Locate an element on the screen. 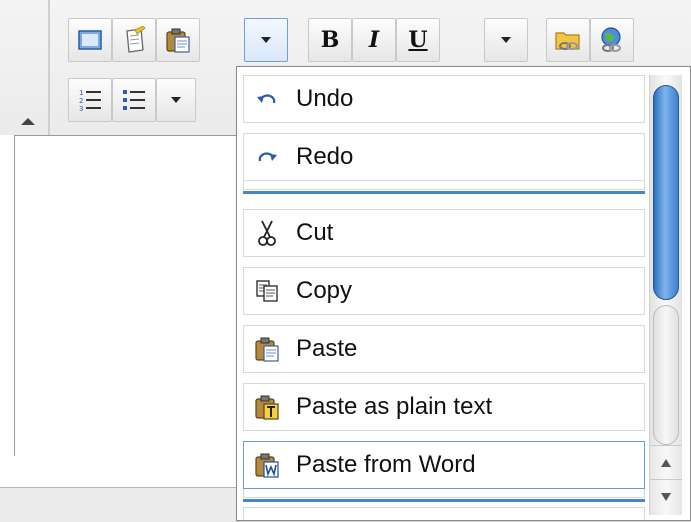  triangle-down-icon is located at coordinates (666, 497).